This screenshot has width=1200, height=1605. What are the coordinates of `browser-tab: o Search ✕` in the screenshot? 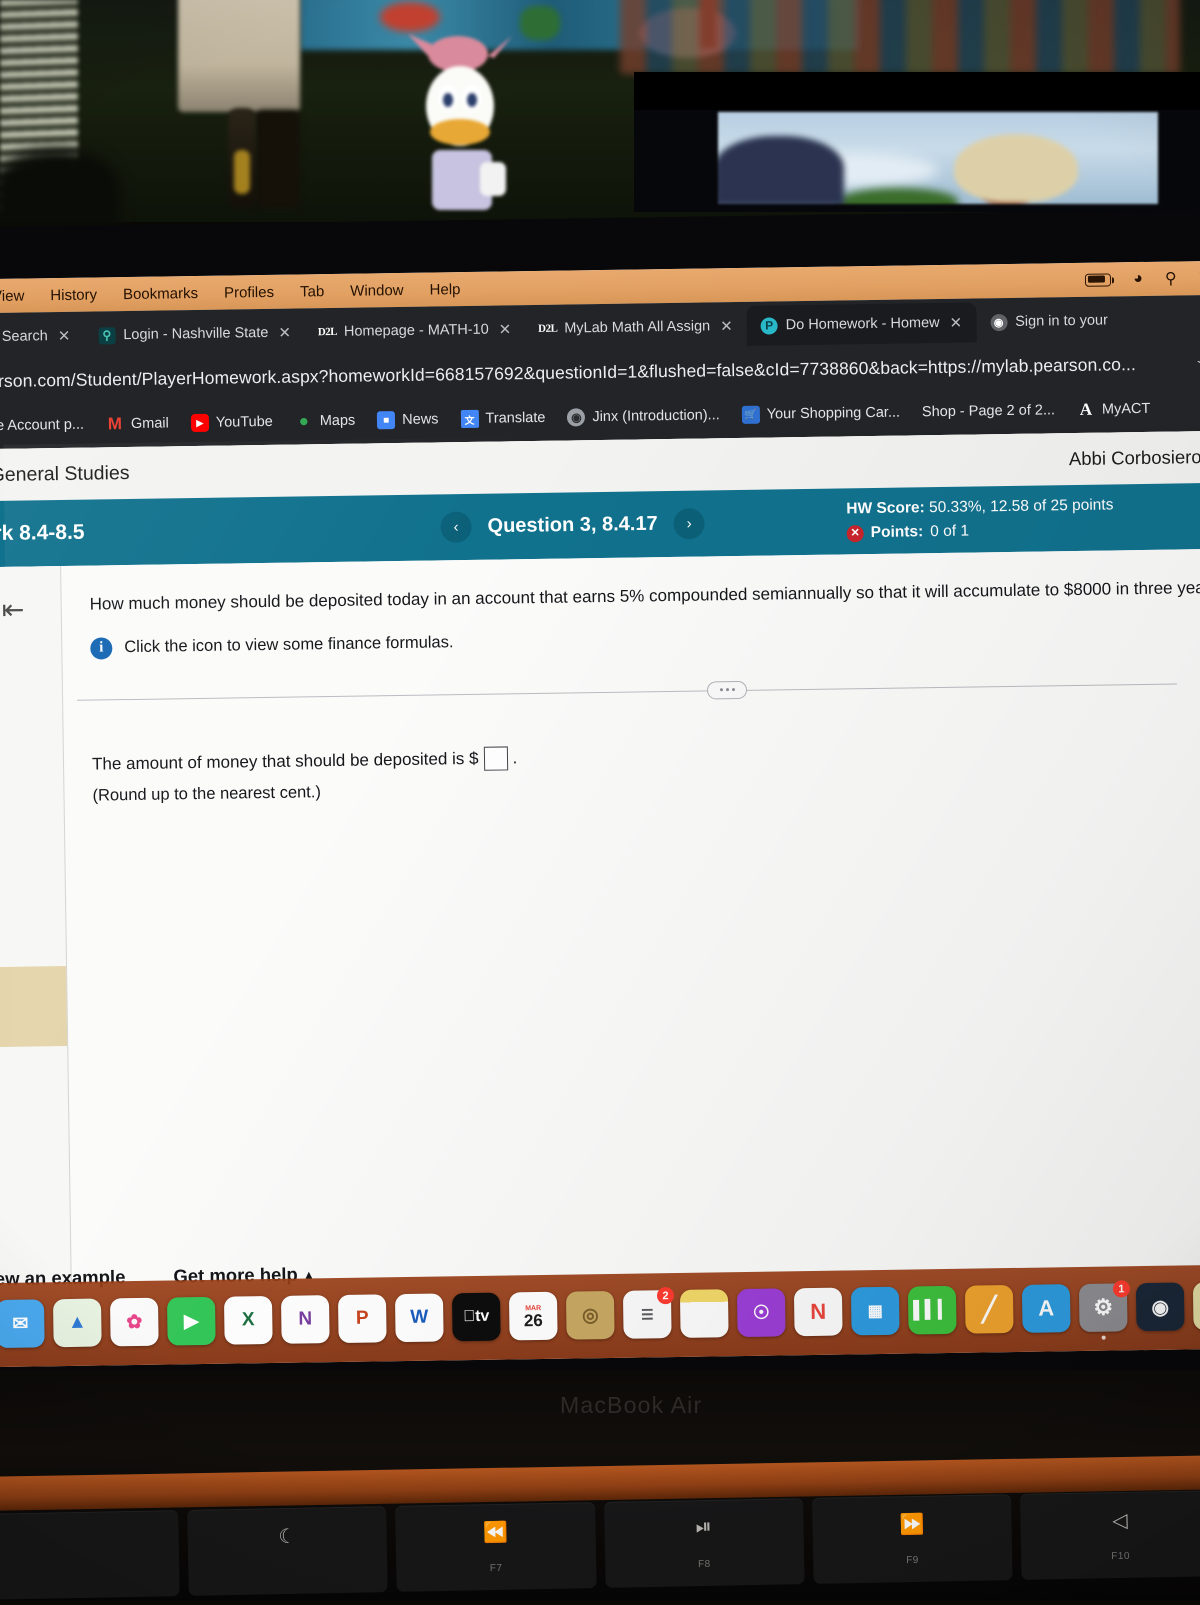 It's located at (42, 337).